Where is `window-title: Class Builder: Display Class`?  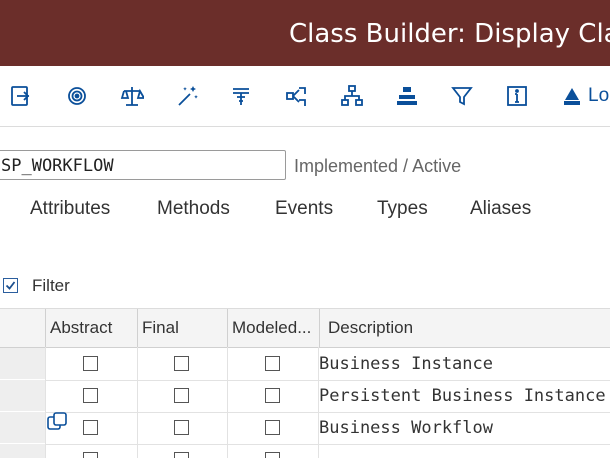
window-title: Class Builder: Display Class is located at coordinates (449, 34).